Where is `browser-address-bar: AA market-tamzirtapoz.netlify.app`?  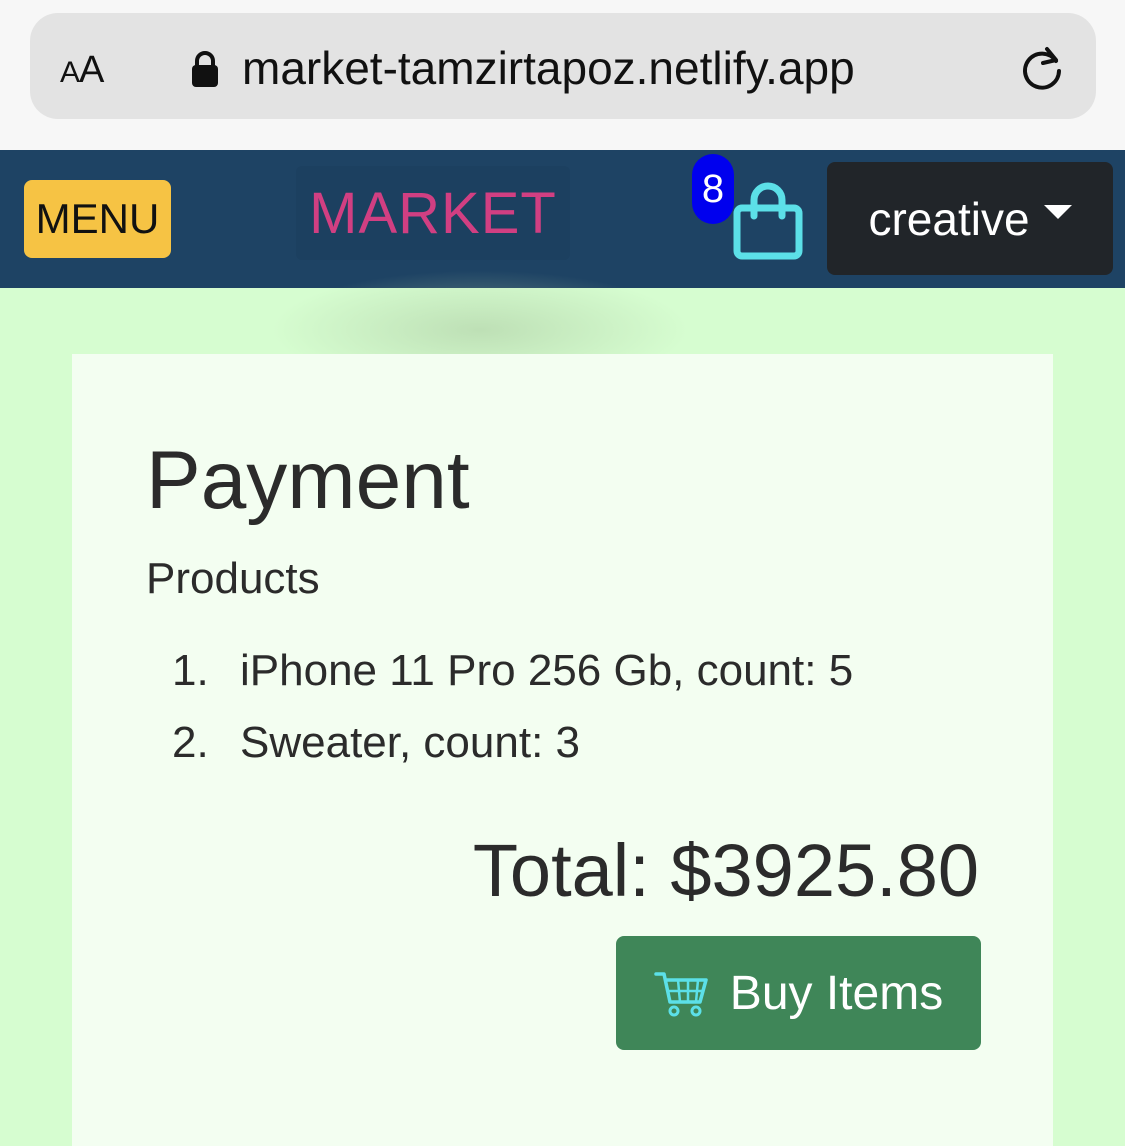 browser-address-bar: AA market-tamzirtapoz.netlify.app is located at coordinates (562, 75).